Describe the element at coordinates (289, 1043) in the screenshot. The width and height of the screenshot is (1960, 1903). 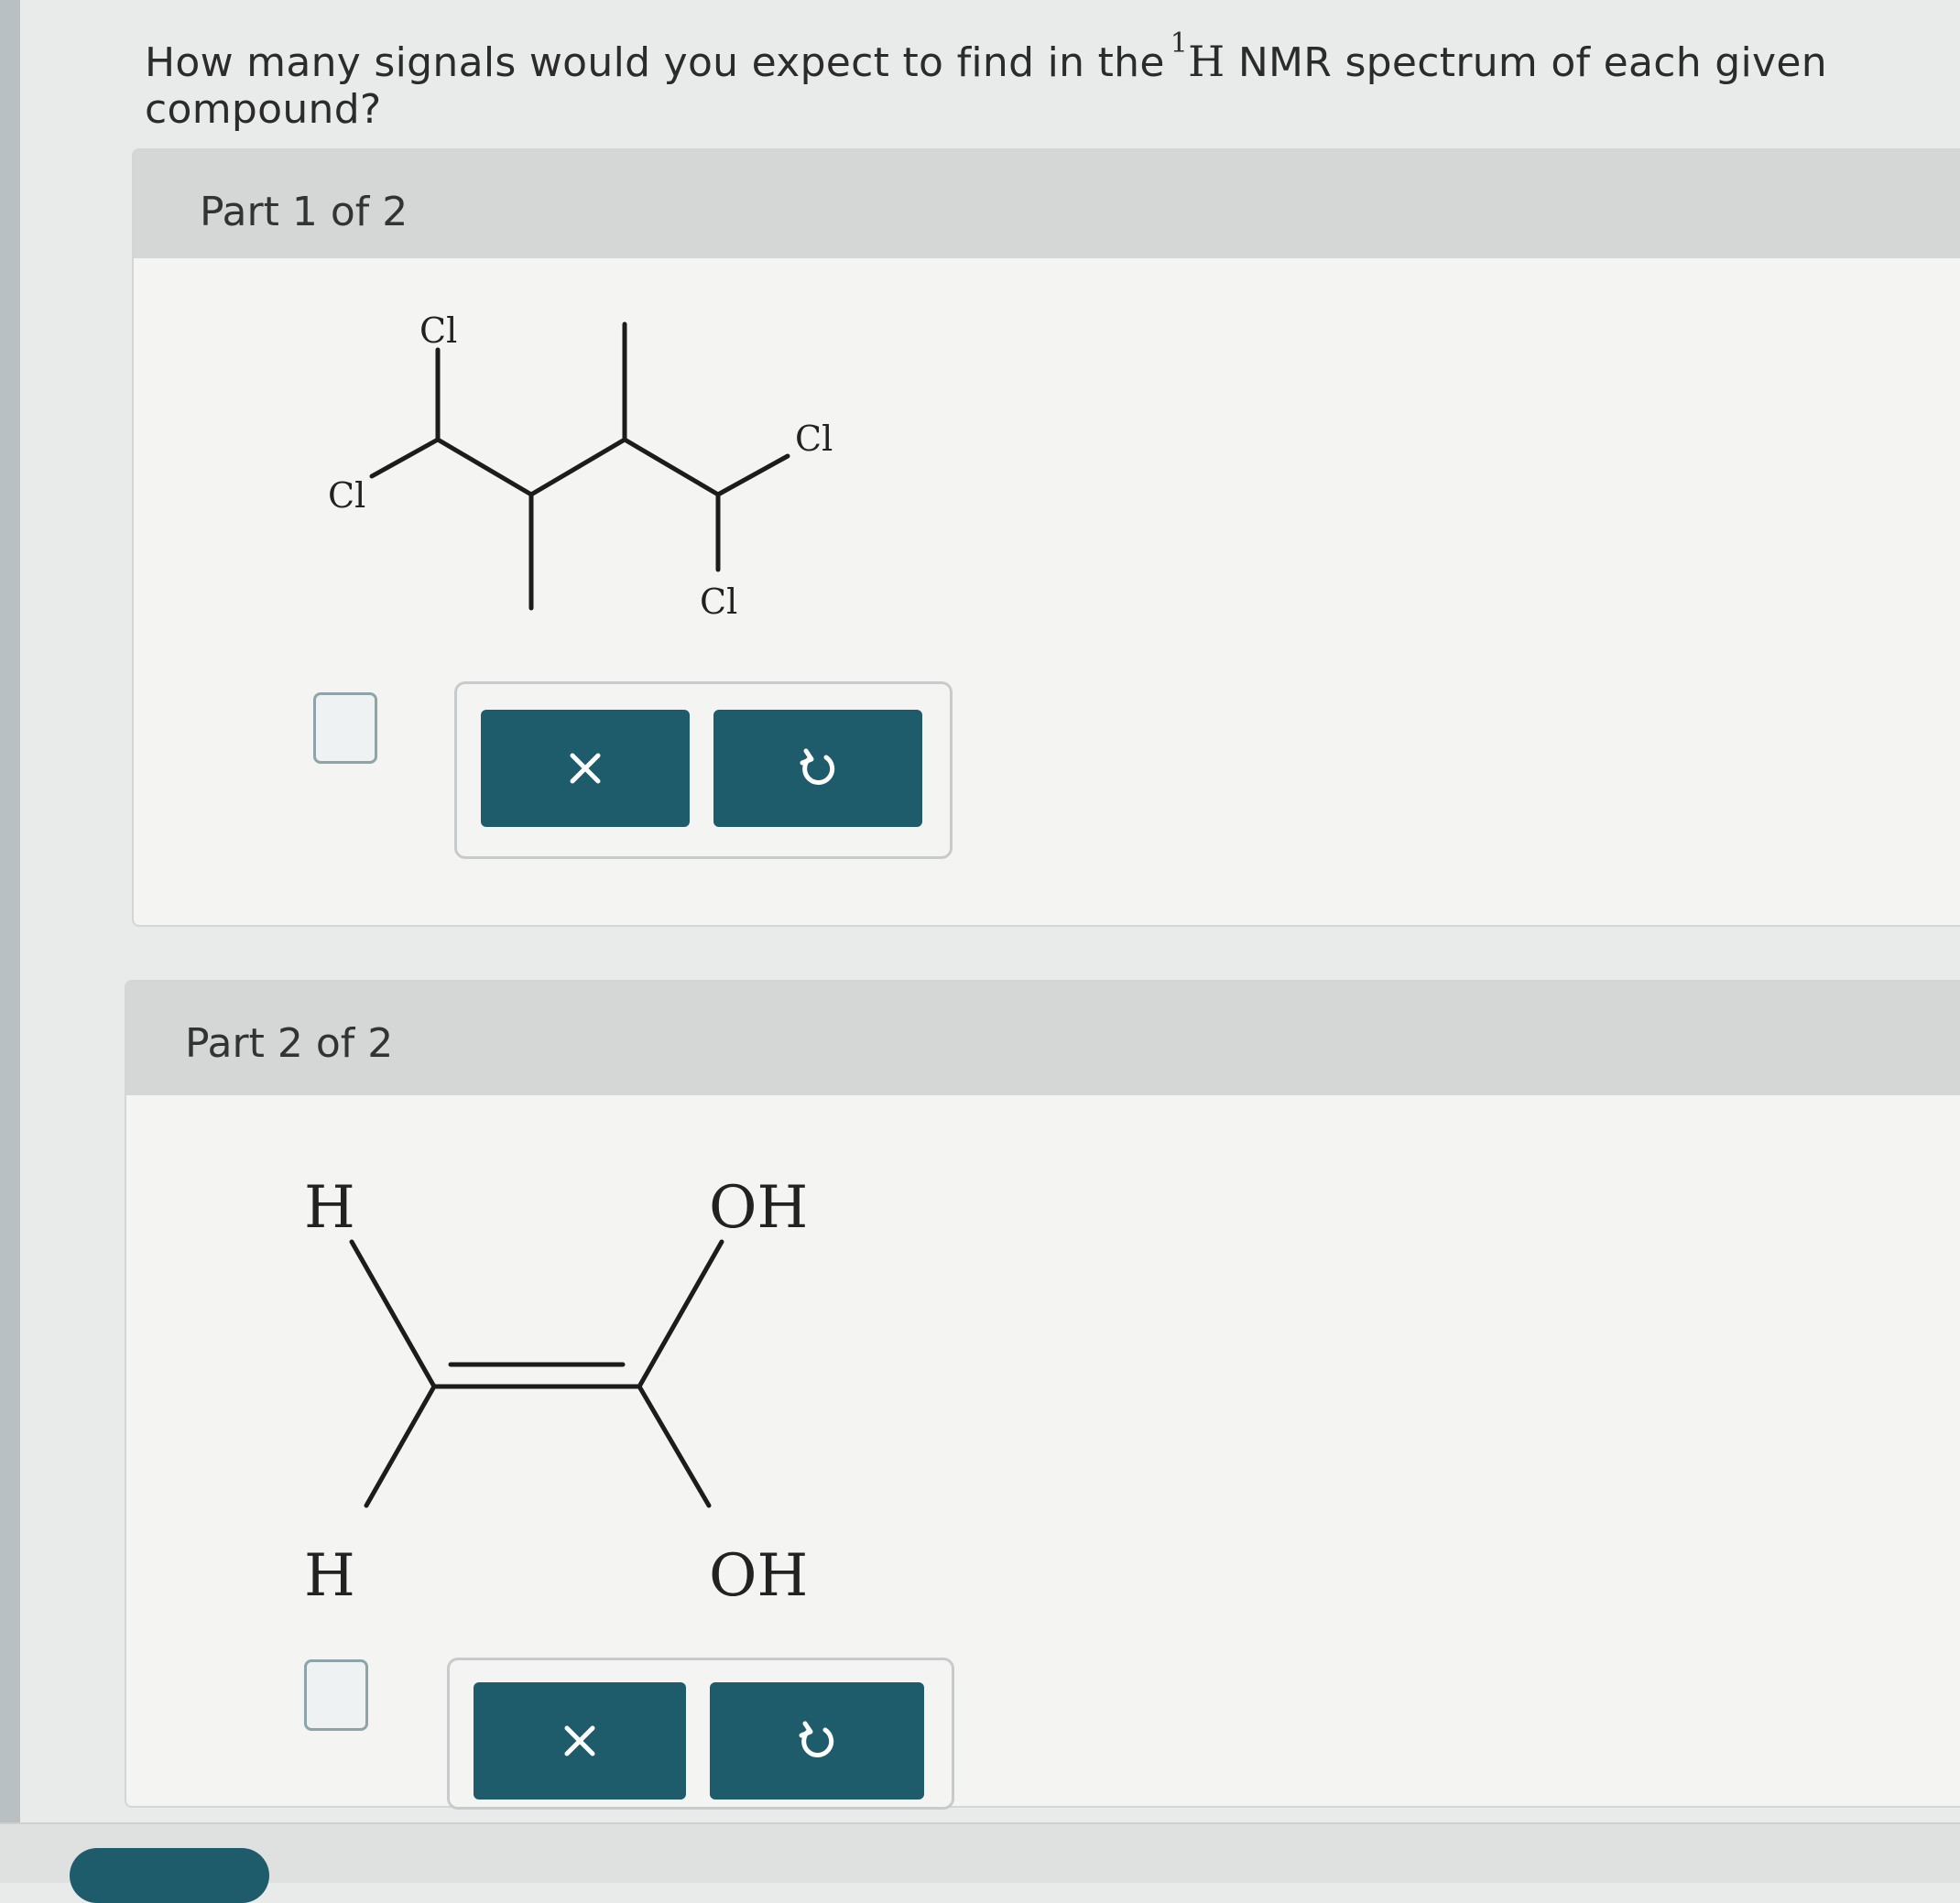
I see `part-2-title: Part 2 of 2` at that location.